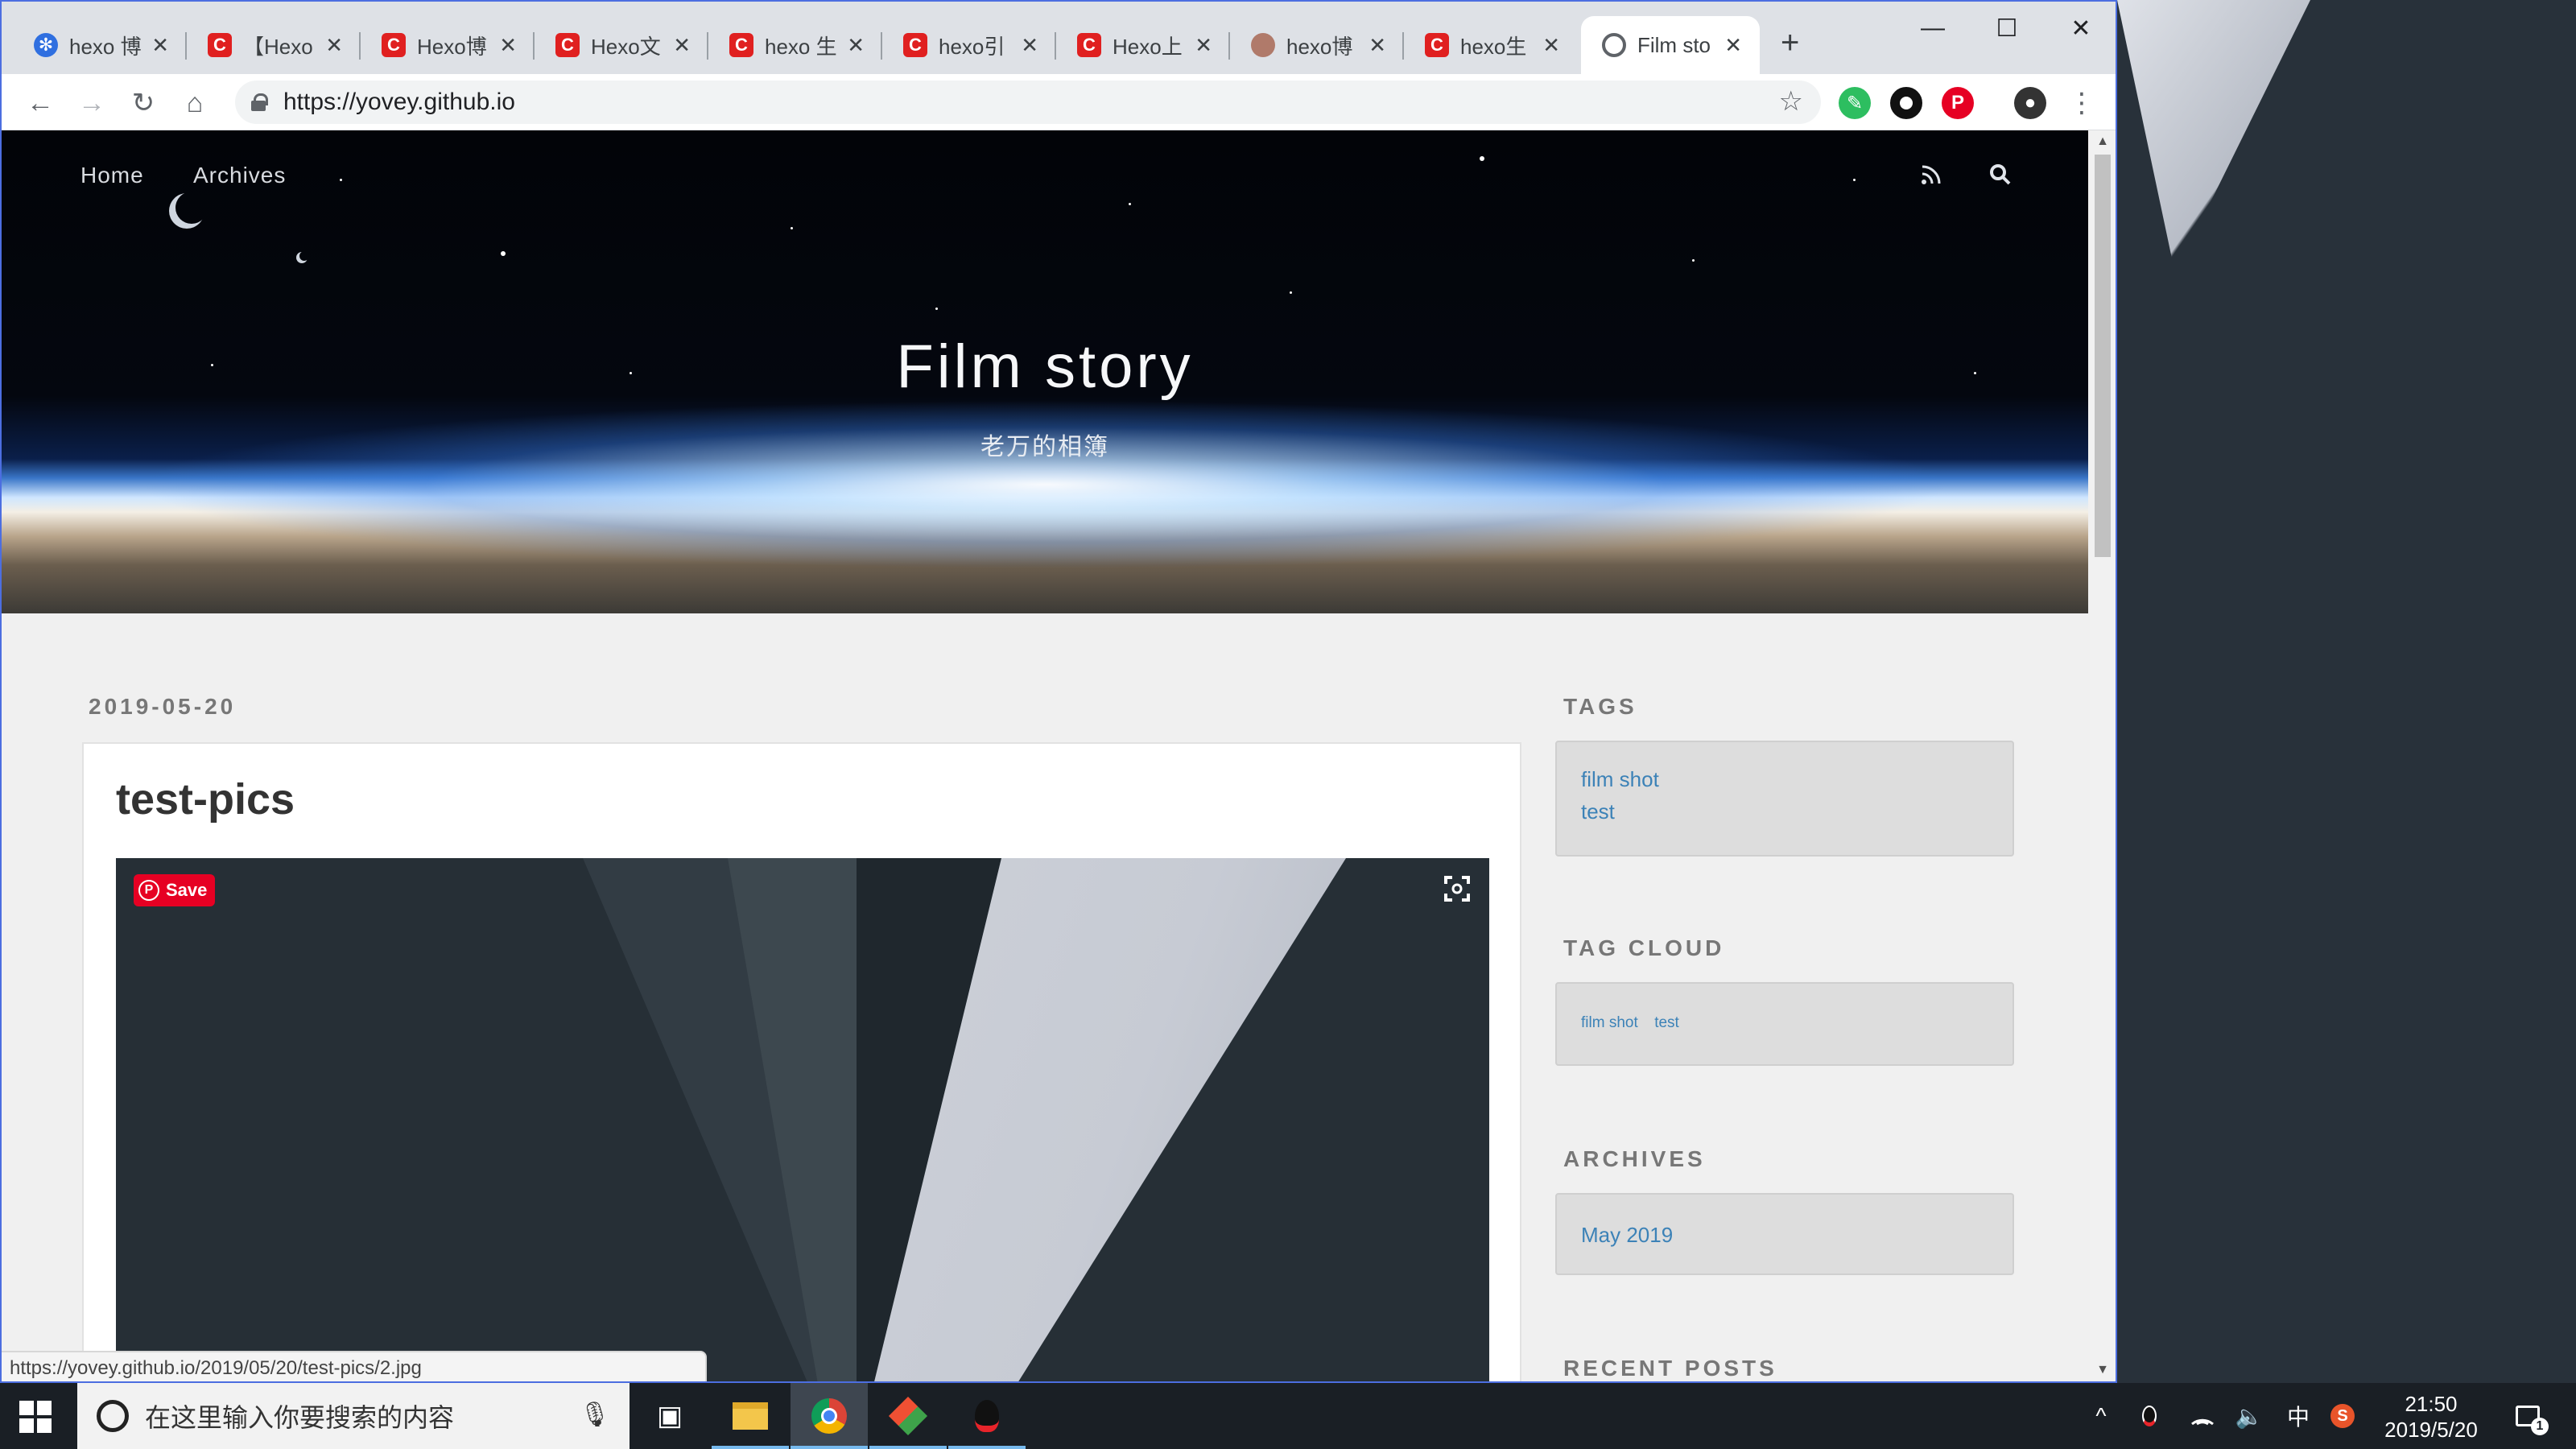 This screenshot has height=1449, width=2576. What do you see at coordinates (2342, 1416) in the screenshot?
I see `sogou-input-icon: S` at bounding box center [2342, 1416].